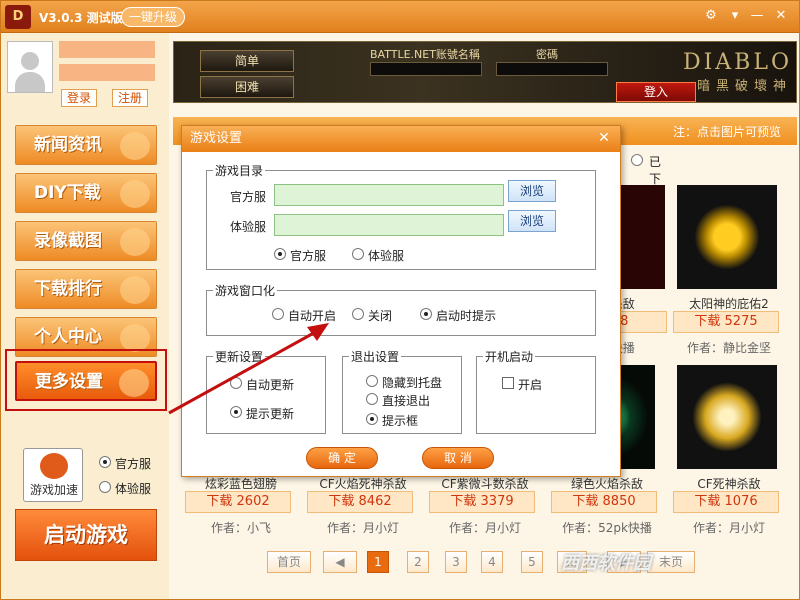  I want to click on skin-author: 作者：静比金坚, so click(728, 348).